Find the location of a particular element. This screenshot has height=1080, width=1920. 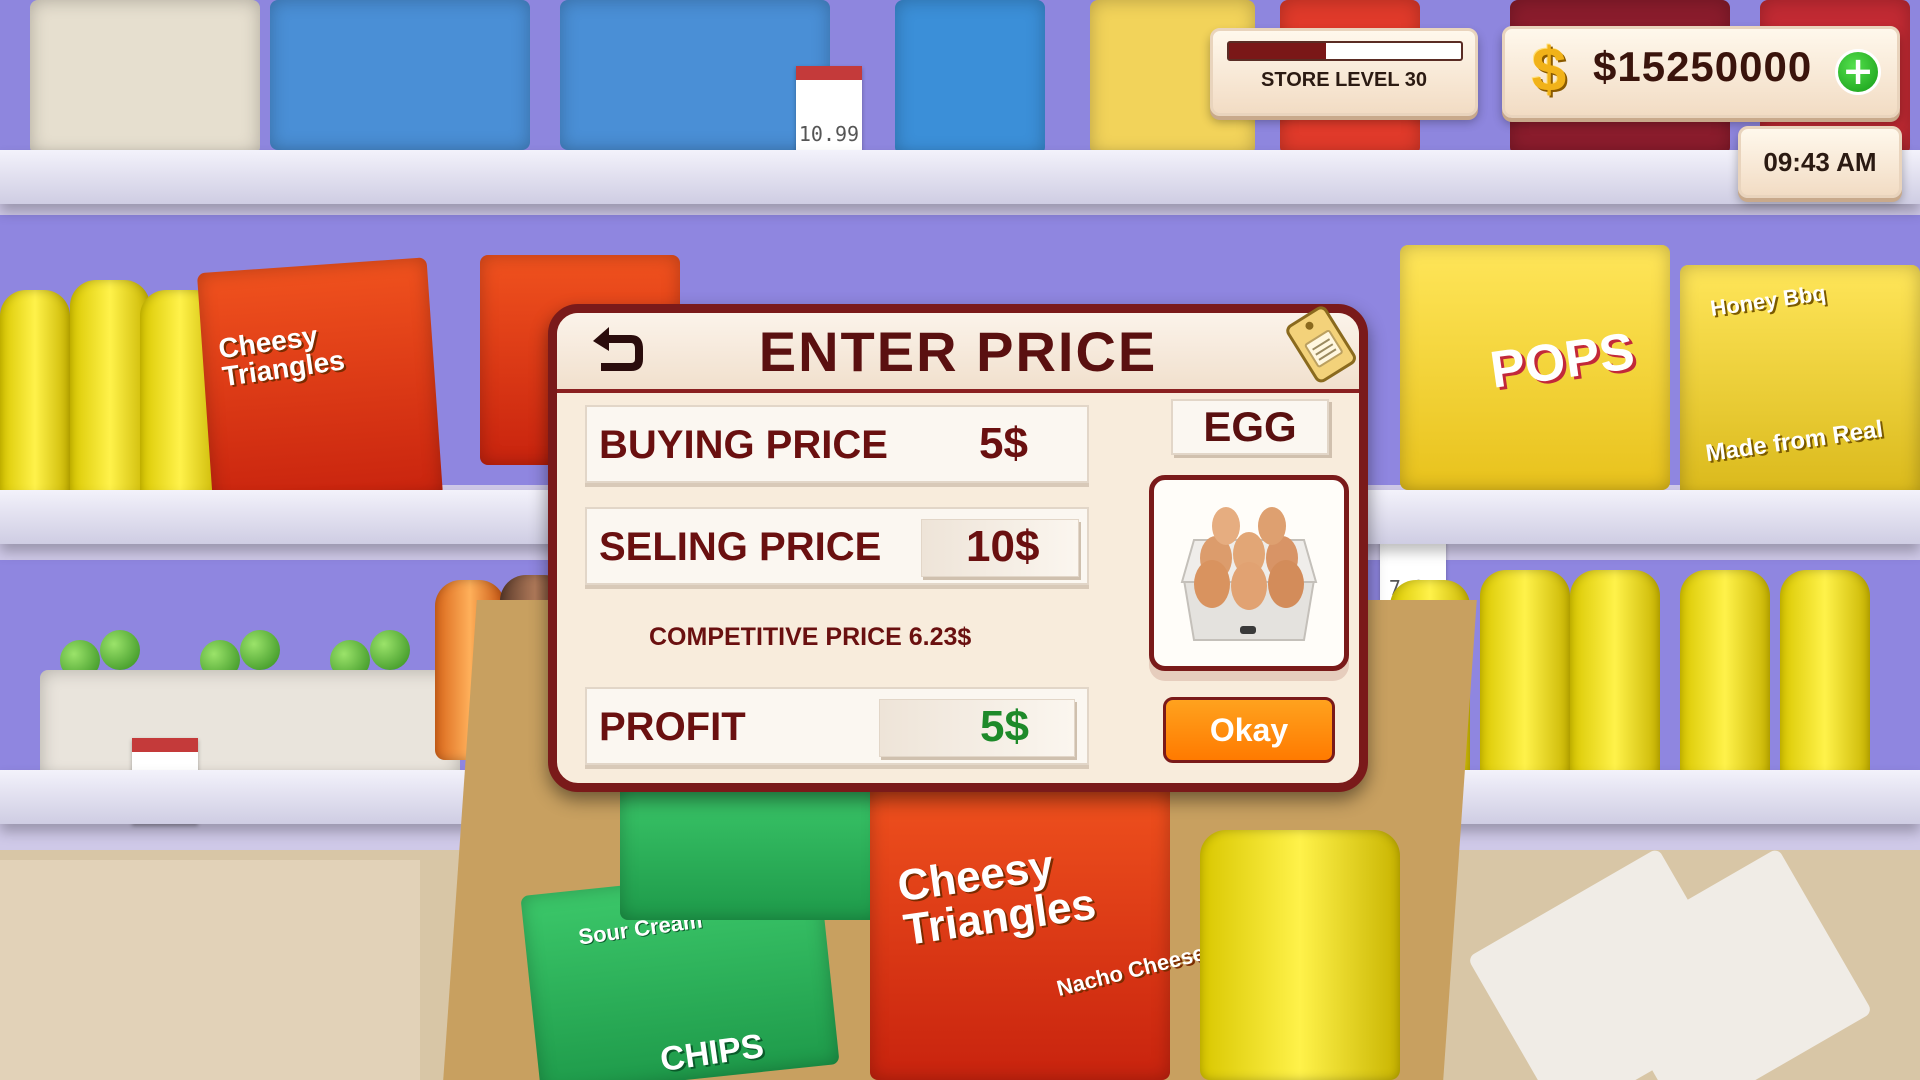

profit-label: PROFIT is located at coordinates (672, 727).